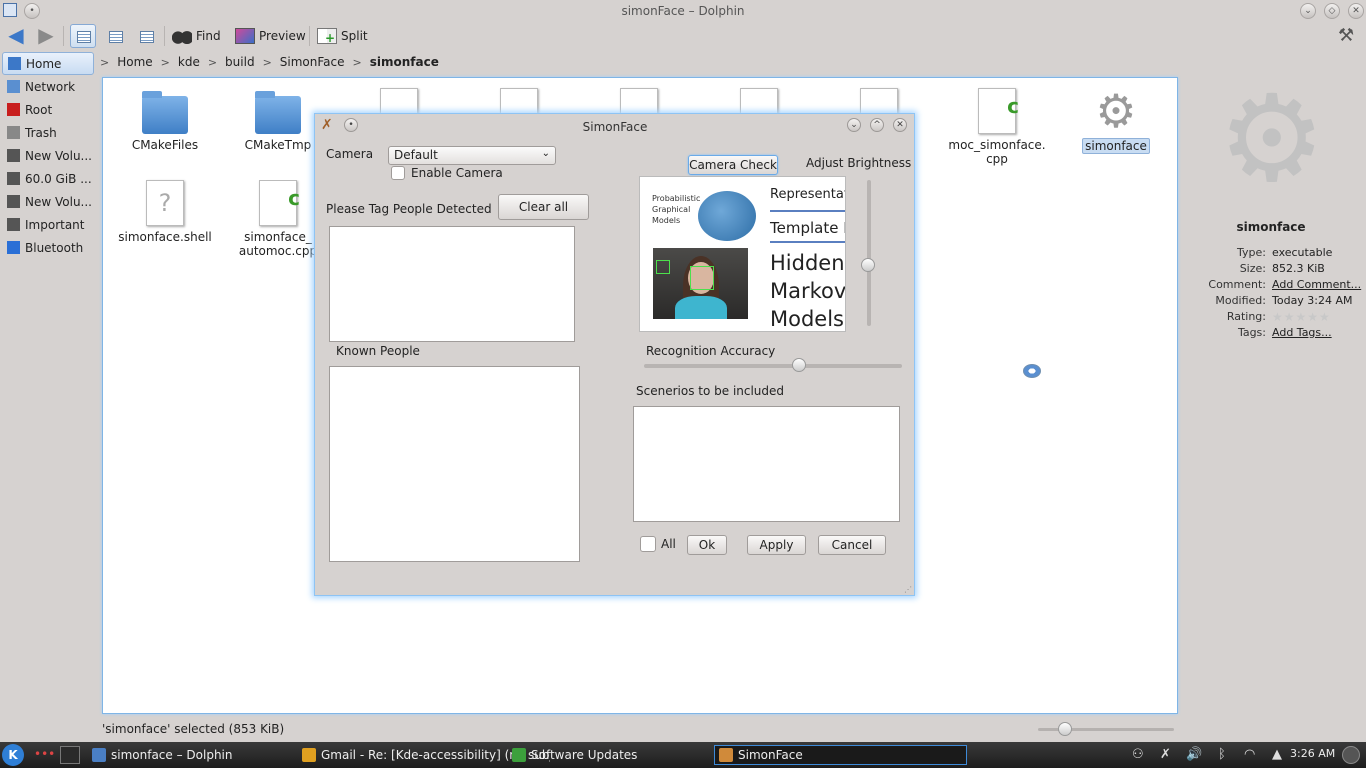 The width and height of the screenshot is (1366, 768). What do you see at coordinates (1312, 753) in the screenshot?
I see `clock: 3:26 AM` at bounding box center [1312, 753].